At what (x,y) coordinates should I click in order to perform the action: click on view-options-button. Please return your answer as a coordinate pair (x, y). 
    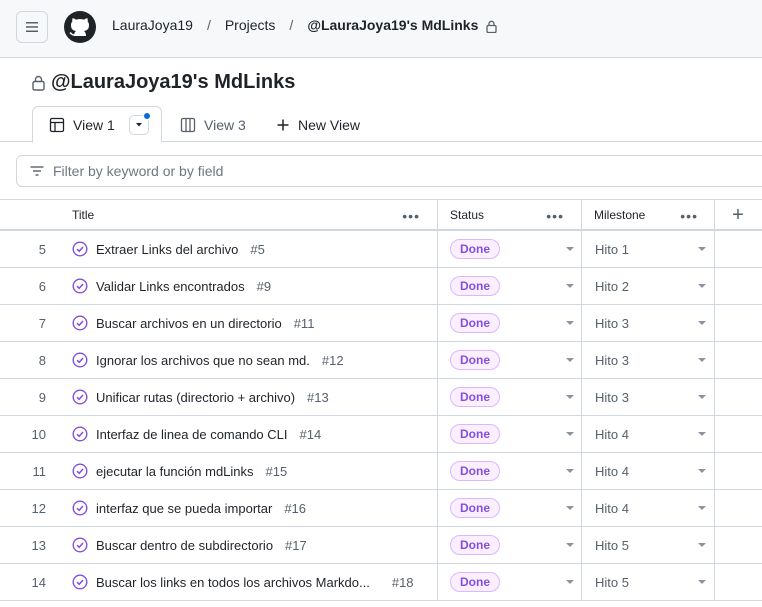
    Looking at the image, I should click on (139, 123).